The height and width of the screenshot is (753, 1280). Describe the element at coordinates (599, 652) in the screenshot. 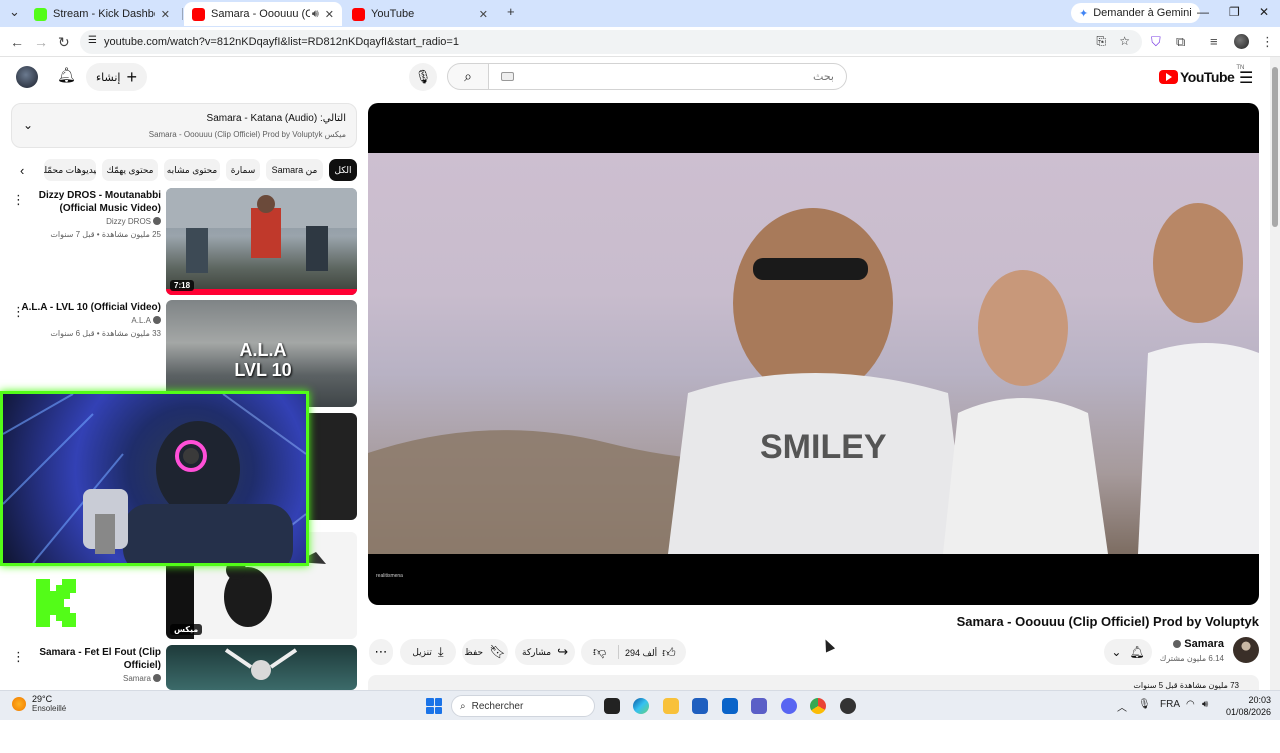

I see `dislike-icon: 👎︎` at that location.